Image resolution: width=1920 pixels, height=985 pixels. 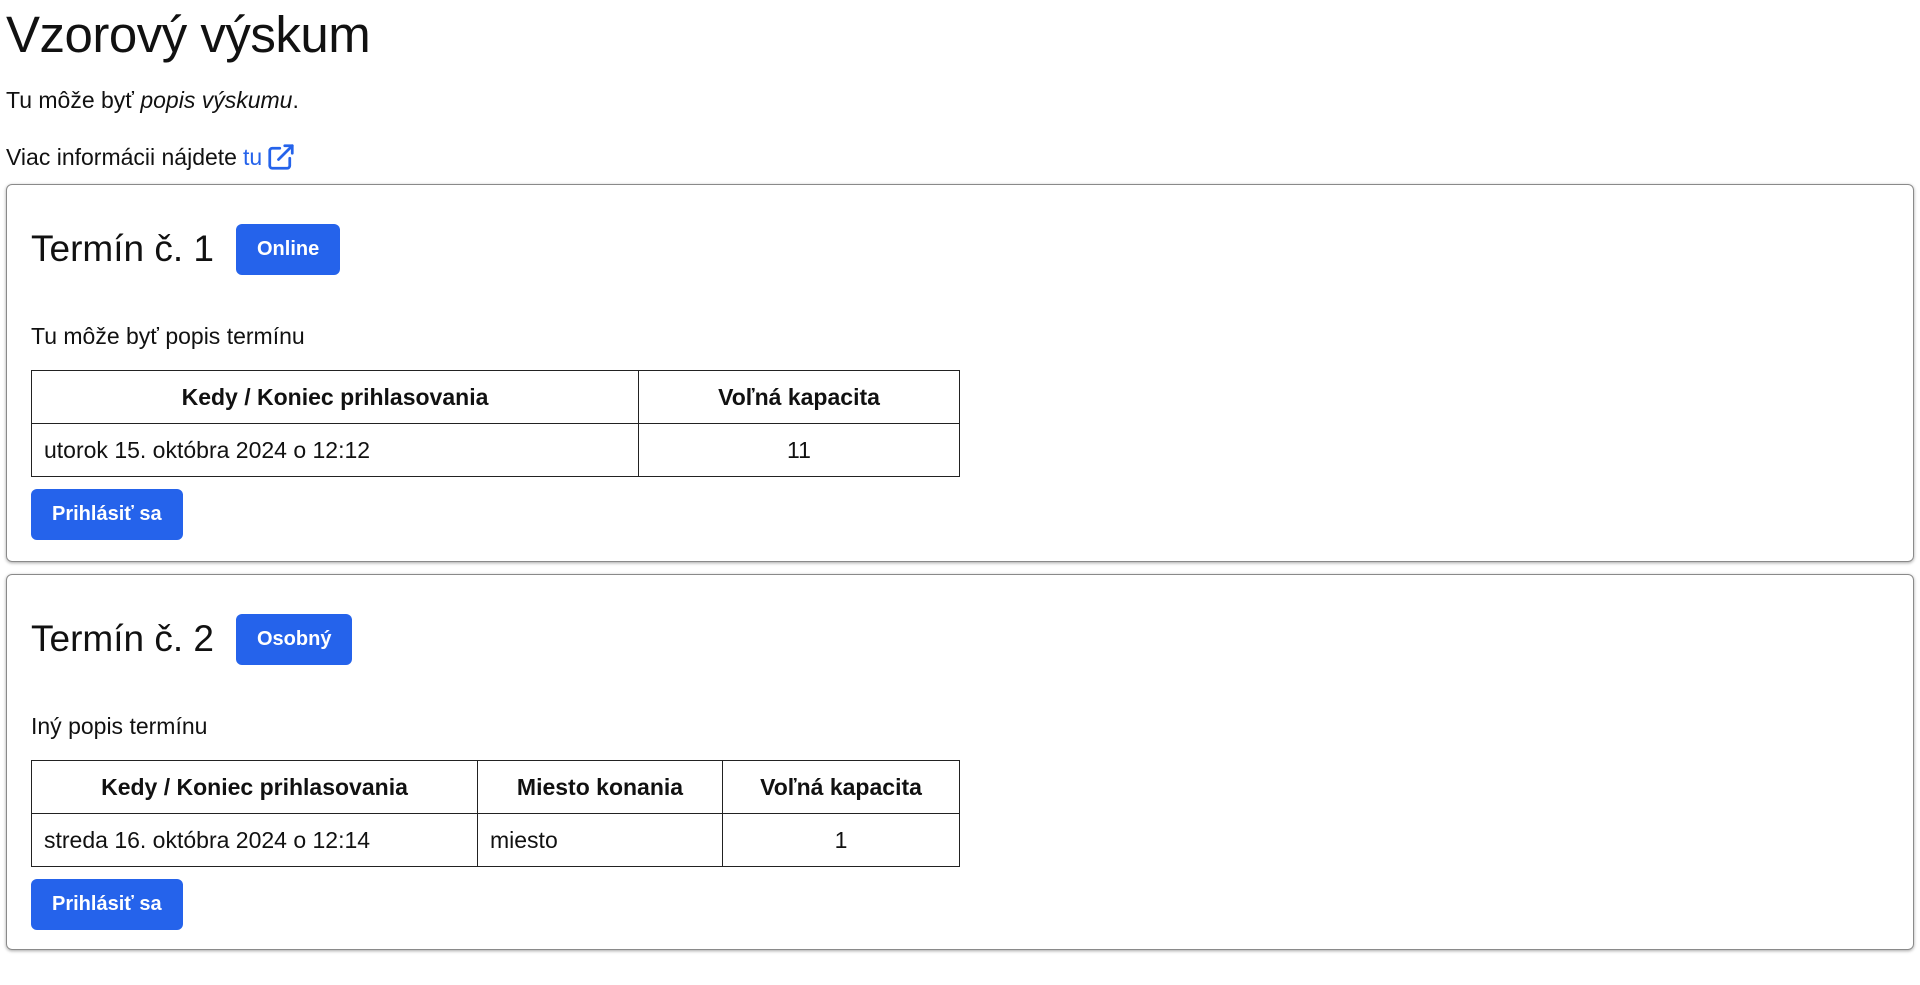 I want to click on sign-up-button-2: Prihlásiť sa, so click(x=107, y=904).